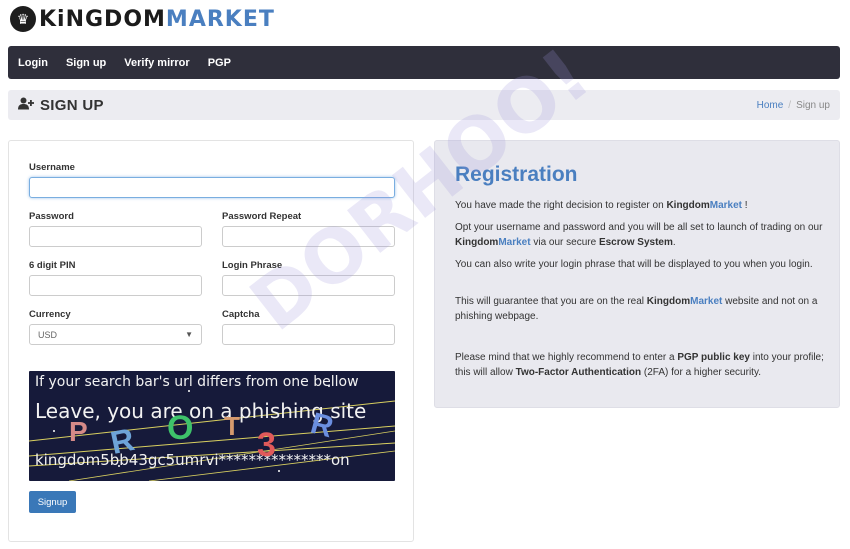 The width and height of the screenshot is (850, 549). What do you see at coordinates (212, 187) in the screenshot?
I see `username-input` at bounding box center [212, 187].